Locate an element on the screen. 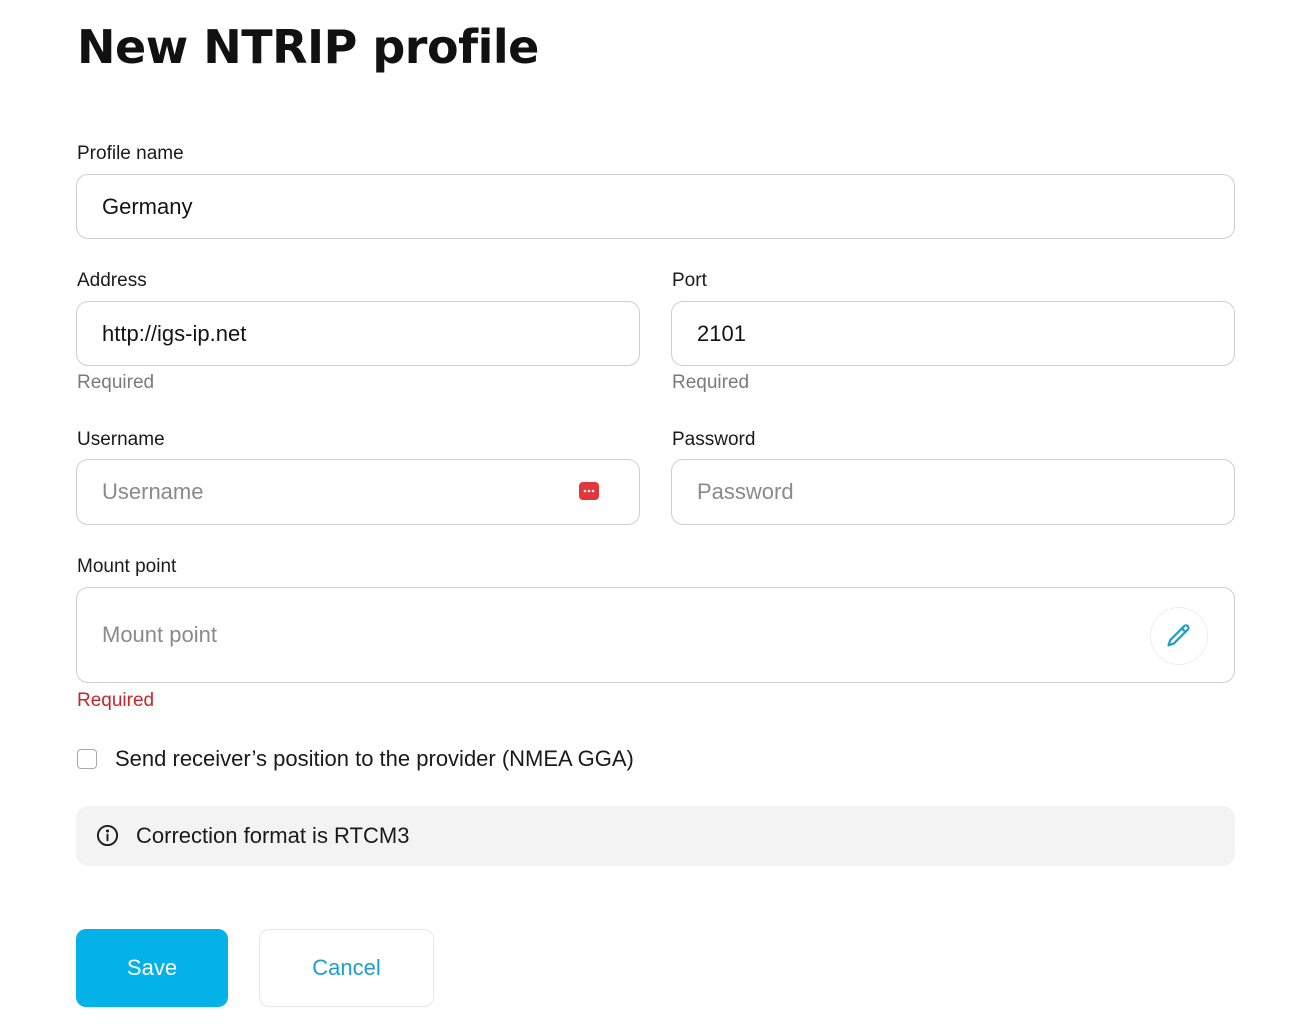 This screenshot has height=1024, width=1299. password-manager-icon is located at coordinates (589, 491).